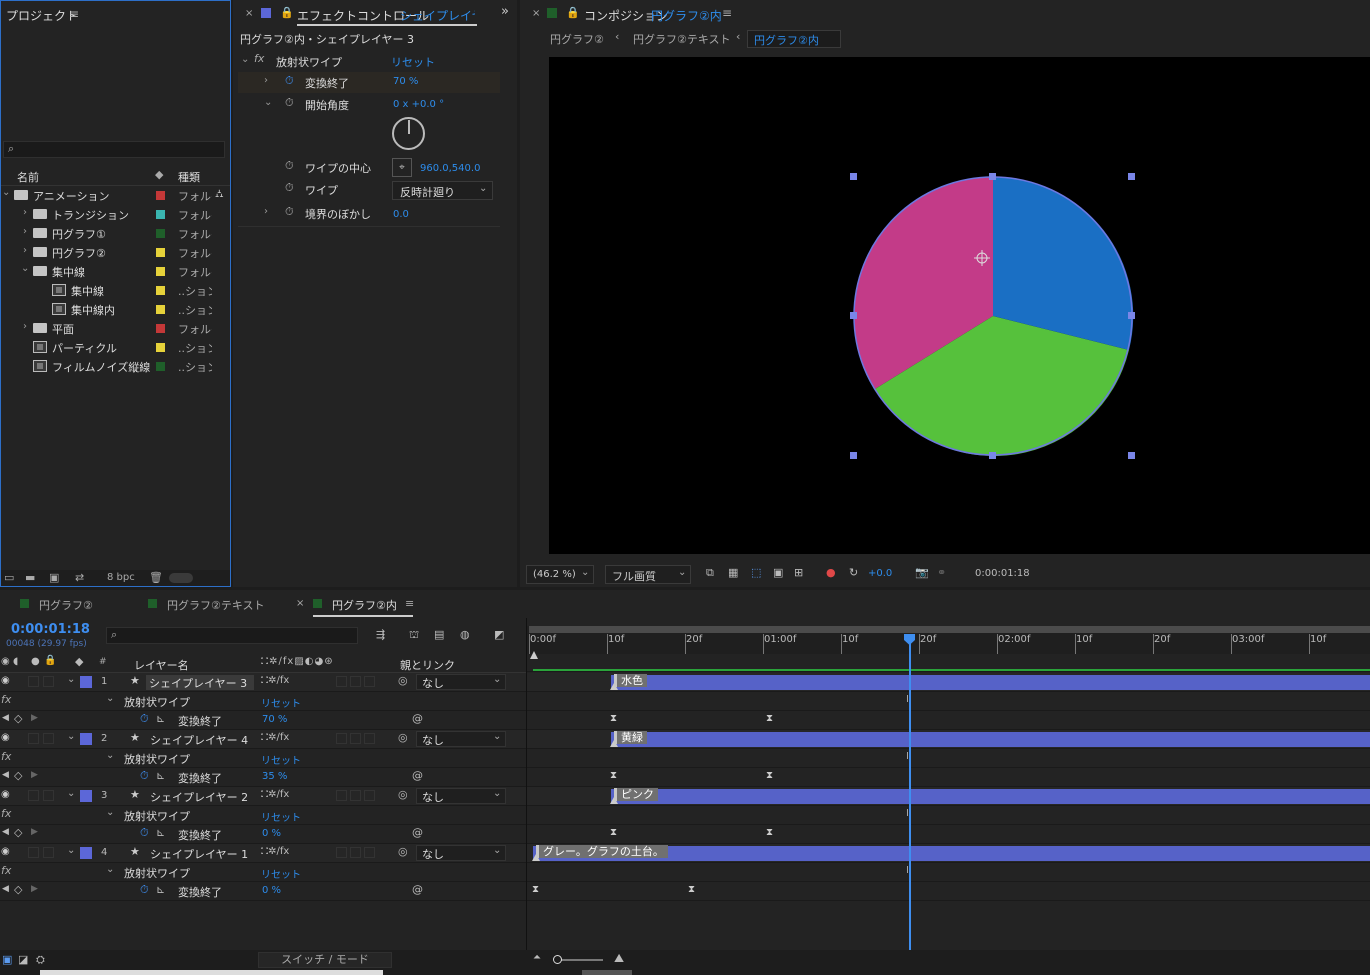  Describe the element at coordinates (577, 39) in the screenshot. I see `breadcrumb-item: 円グラフ②` at that location.